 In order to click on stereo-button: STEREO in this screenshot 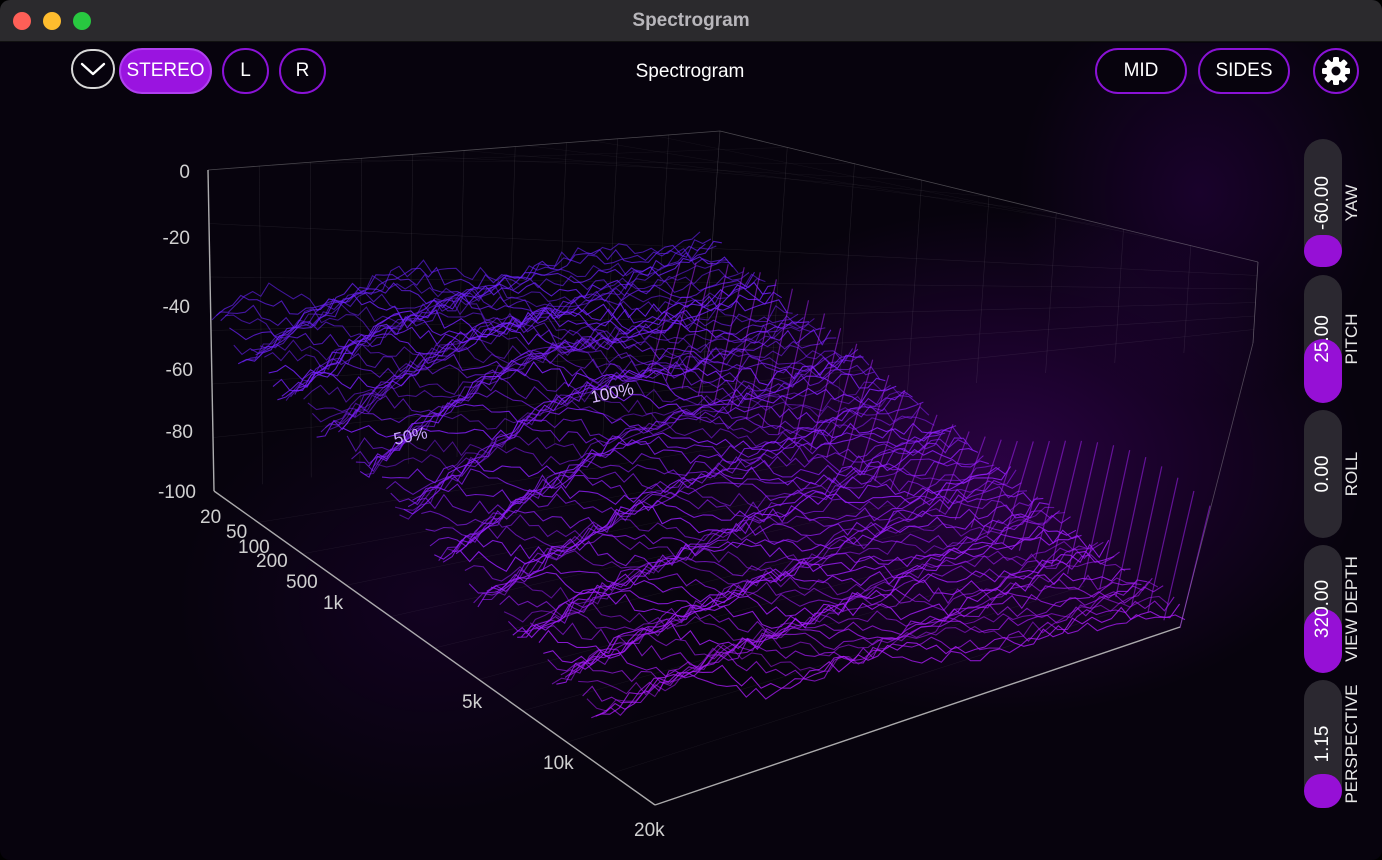, I will do `click(165, 71)`.